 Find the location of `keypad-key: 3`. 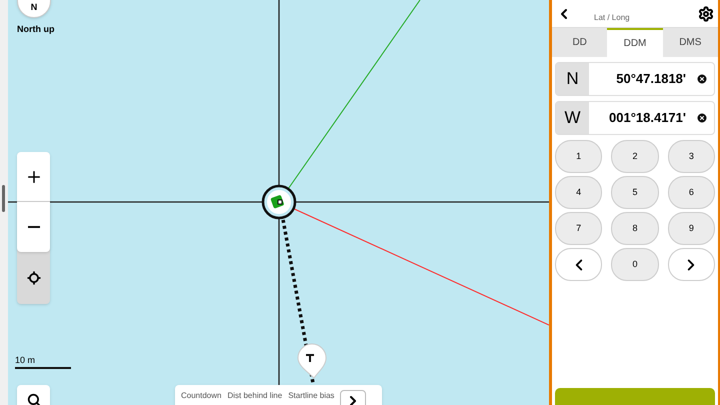

keypad-key: 3 is located at coordinates (691, 156).